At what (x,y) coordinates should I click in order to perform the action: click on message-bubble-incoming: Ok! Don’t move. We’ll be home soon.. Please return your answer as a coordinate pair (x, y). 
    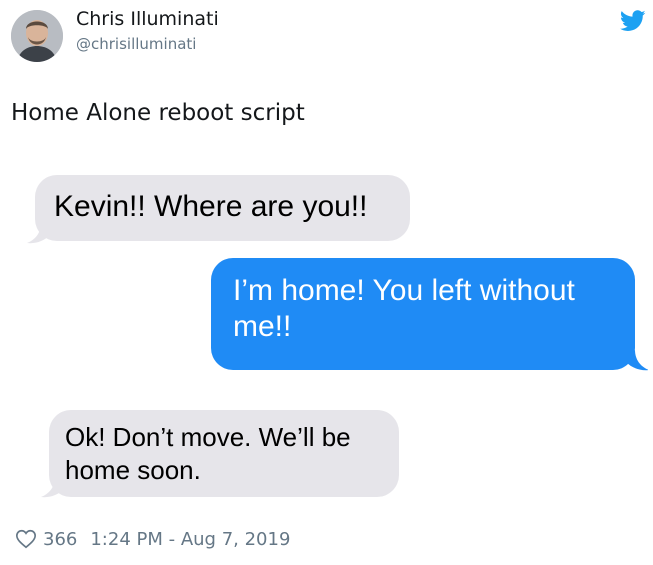
    Looking at the image, I should click on (224, 453).